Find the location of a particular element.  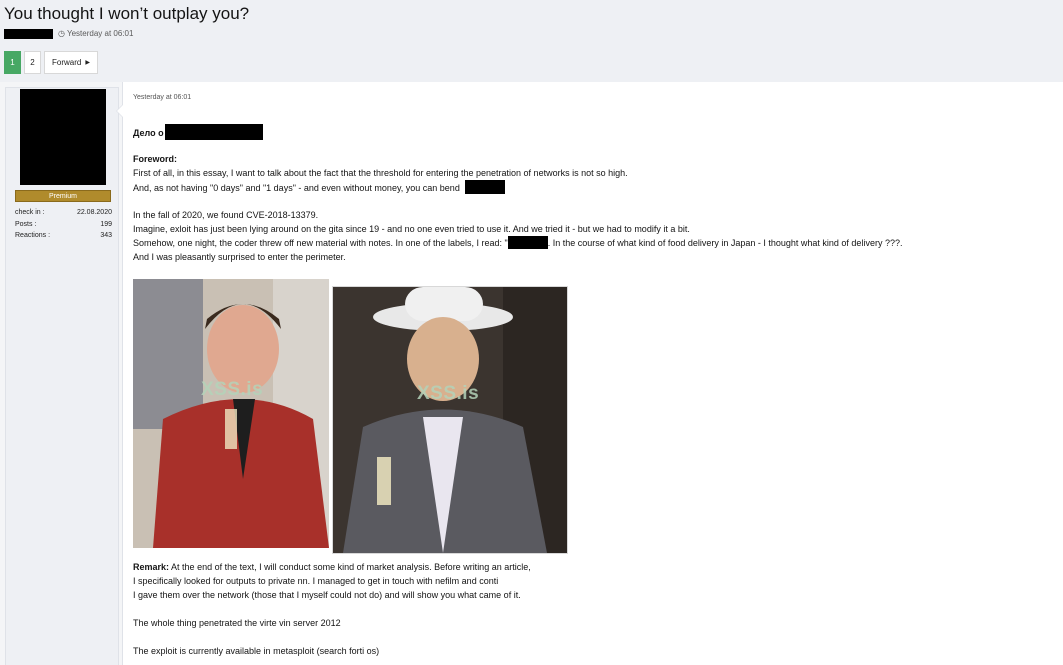

forward-button: Forward ▶ is located at coordinates (71, 62).